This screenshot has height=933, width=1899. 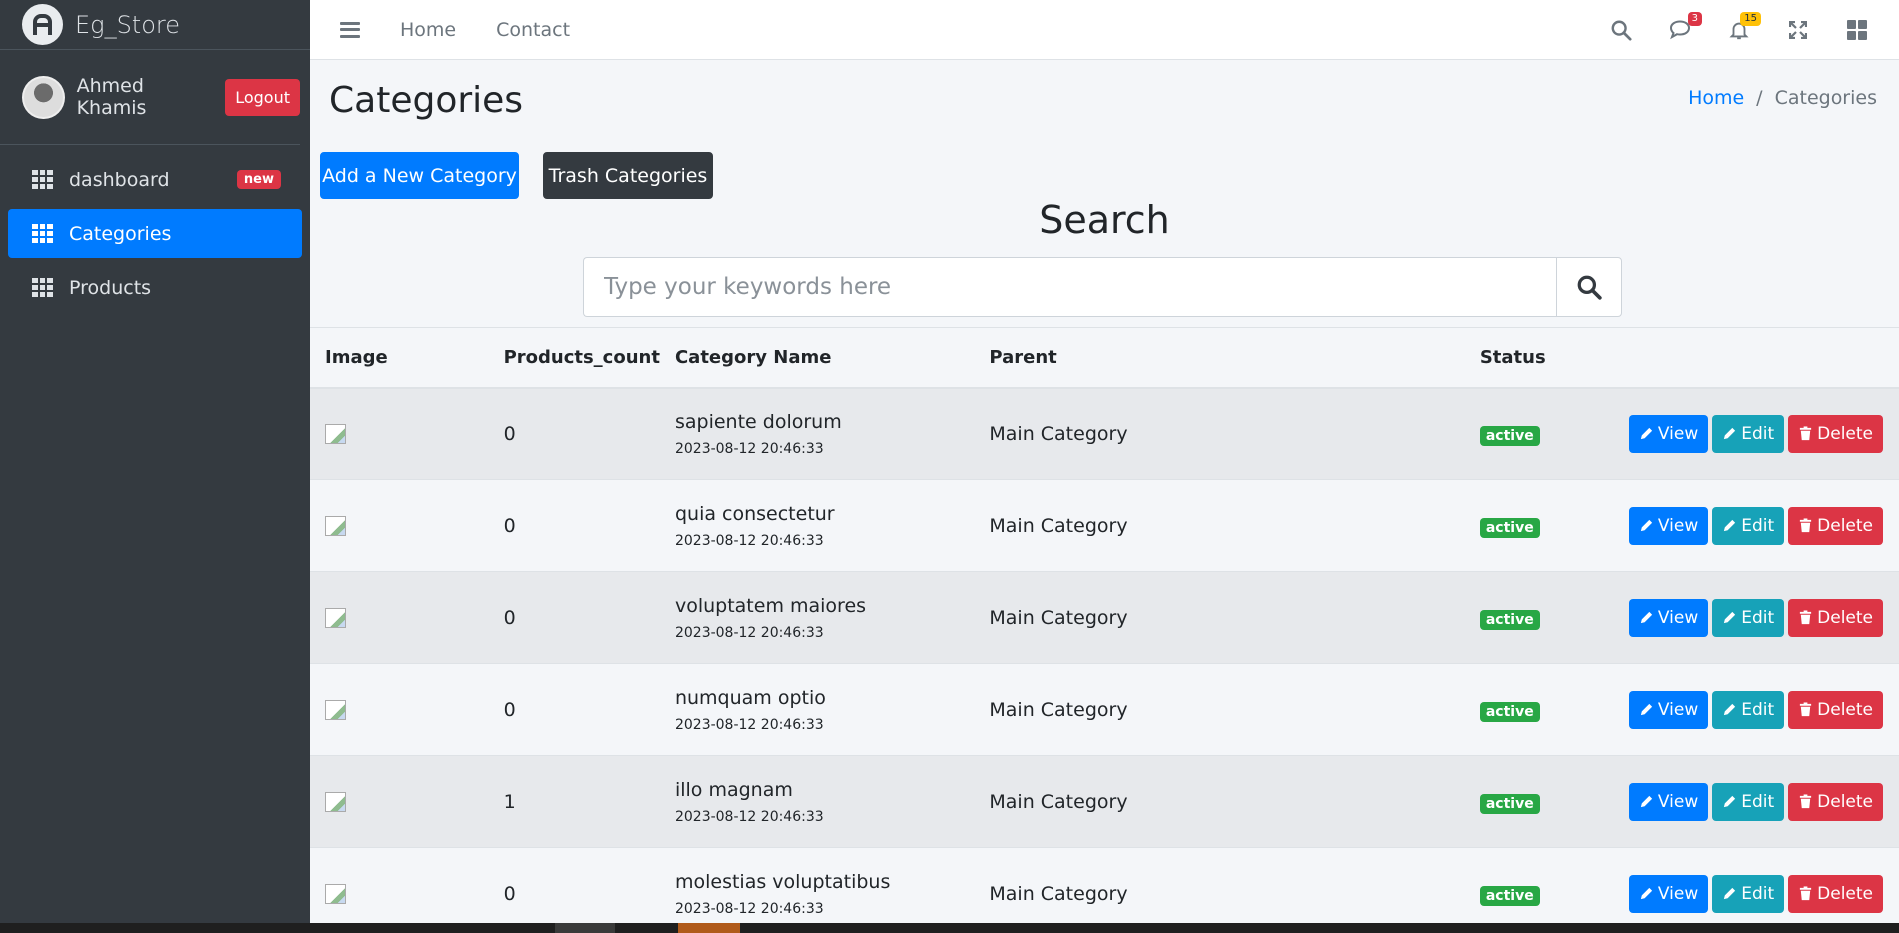 I want to click on row-actions: View Edit Delete, so click(x=1763, y=433).